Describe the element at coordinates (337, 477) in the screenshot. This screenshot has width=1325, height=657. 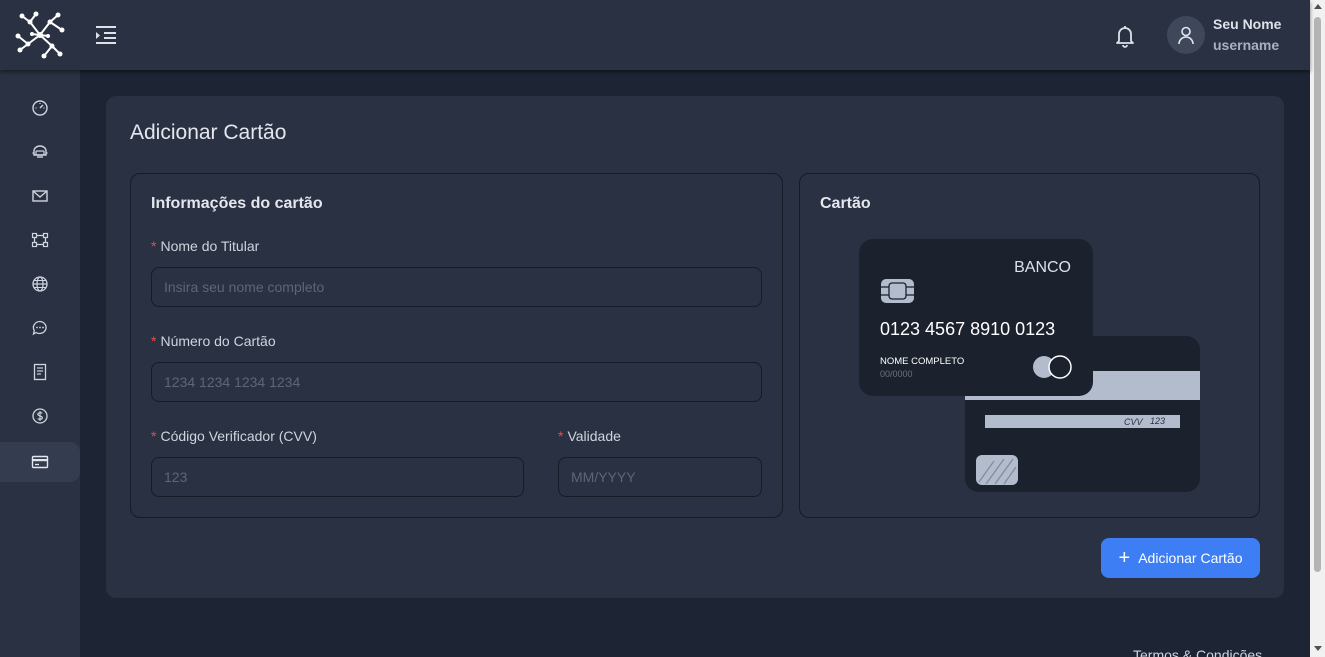
I see `cvv-input` at that location.